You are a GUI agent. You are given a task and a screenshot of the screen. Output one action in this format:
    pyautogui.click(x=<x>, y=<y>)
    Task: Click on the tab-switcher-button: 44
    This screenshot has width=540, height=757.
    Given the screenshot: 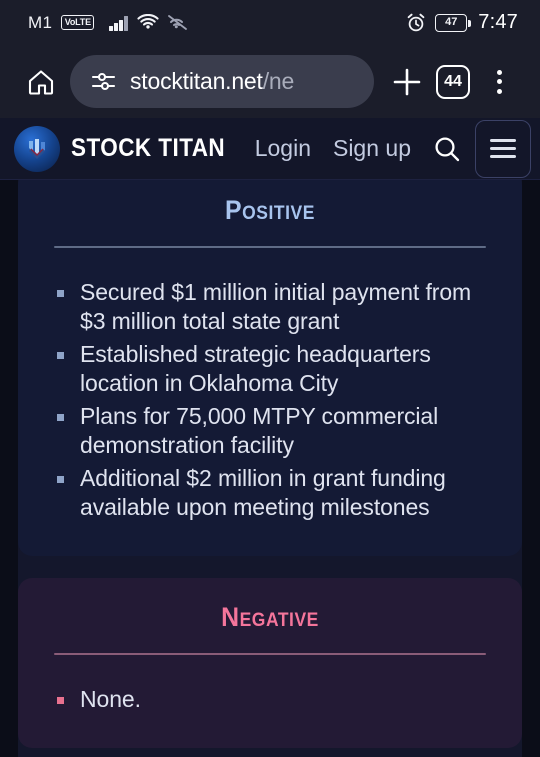 What is the action you would take?
    pyautogui.click(x=453, y=82)
    